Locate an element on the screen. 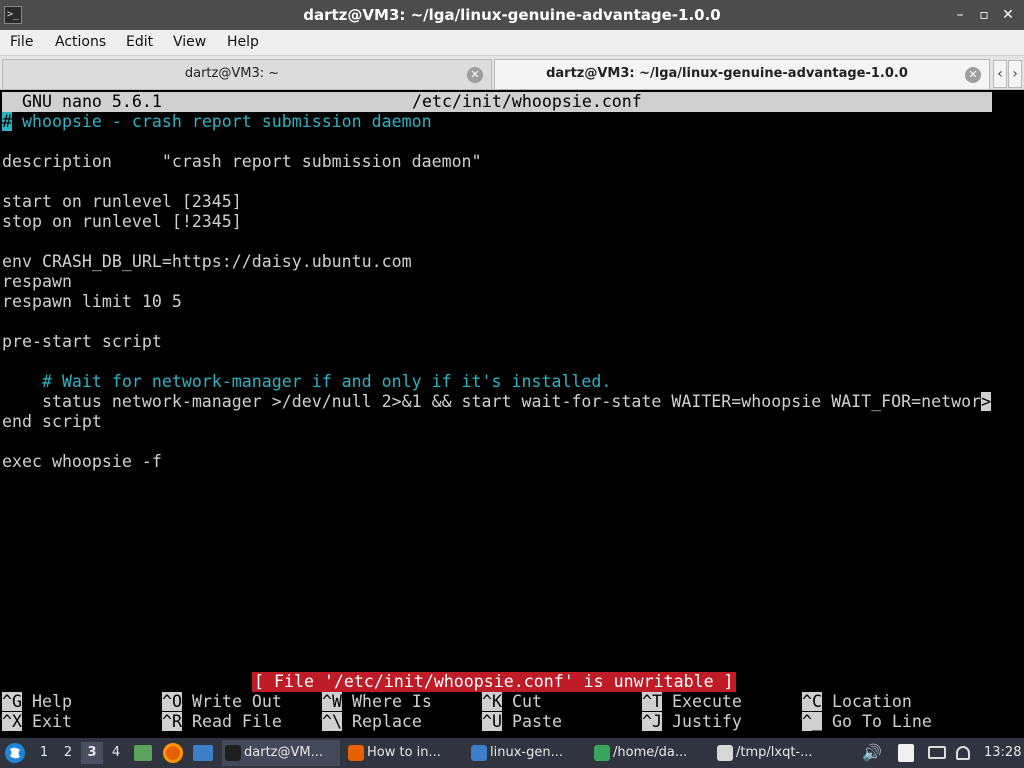 The width and height of the screenshot is (1024, 768). shortcut-key: ^O is located at coordinates (172, 701).